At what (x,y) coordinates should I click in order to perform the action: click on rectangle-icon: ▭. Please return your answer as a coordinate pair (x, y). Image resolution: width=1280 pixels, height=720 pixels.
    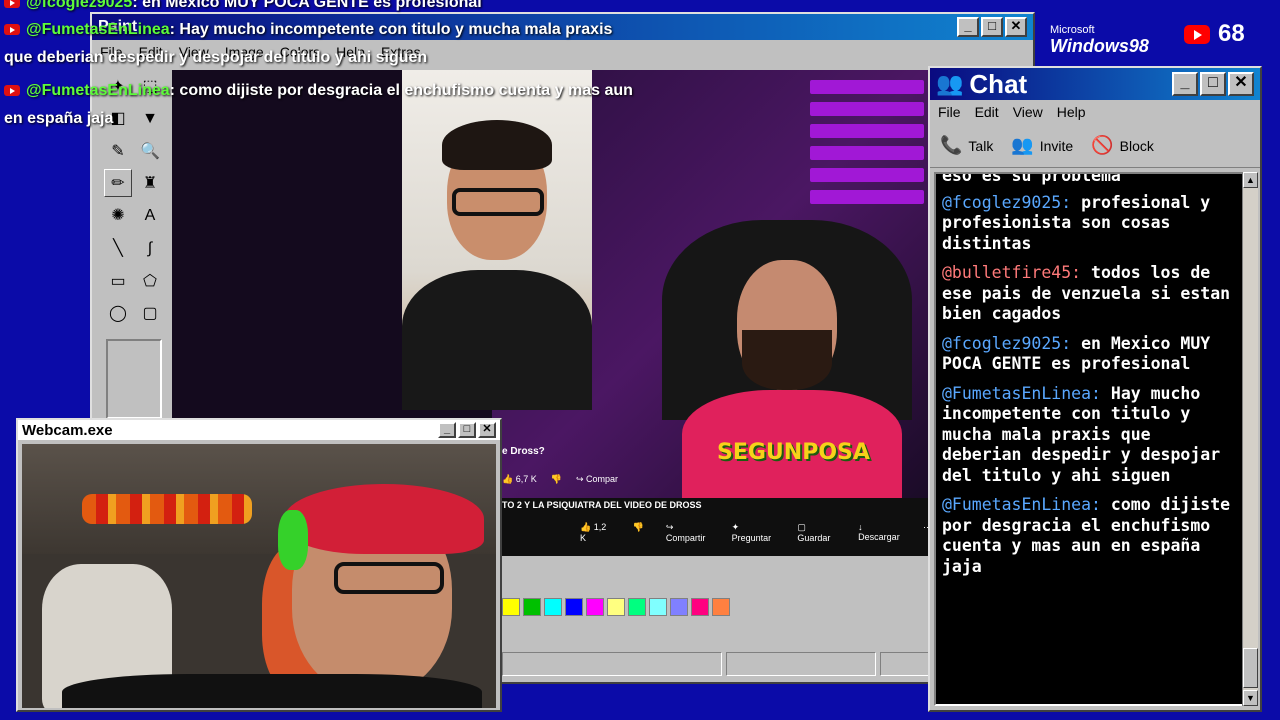
    Looking at the image, I should click on (118, 281).